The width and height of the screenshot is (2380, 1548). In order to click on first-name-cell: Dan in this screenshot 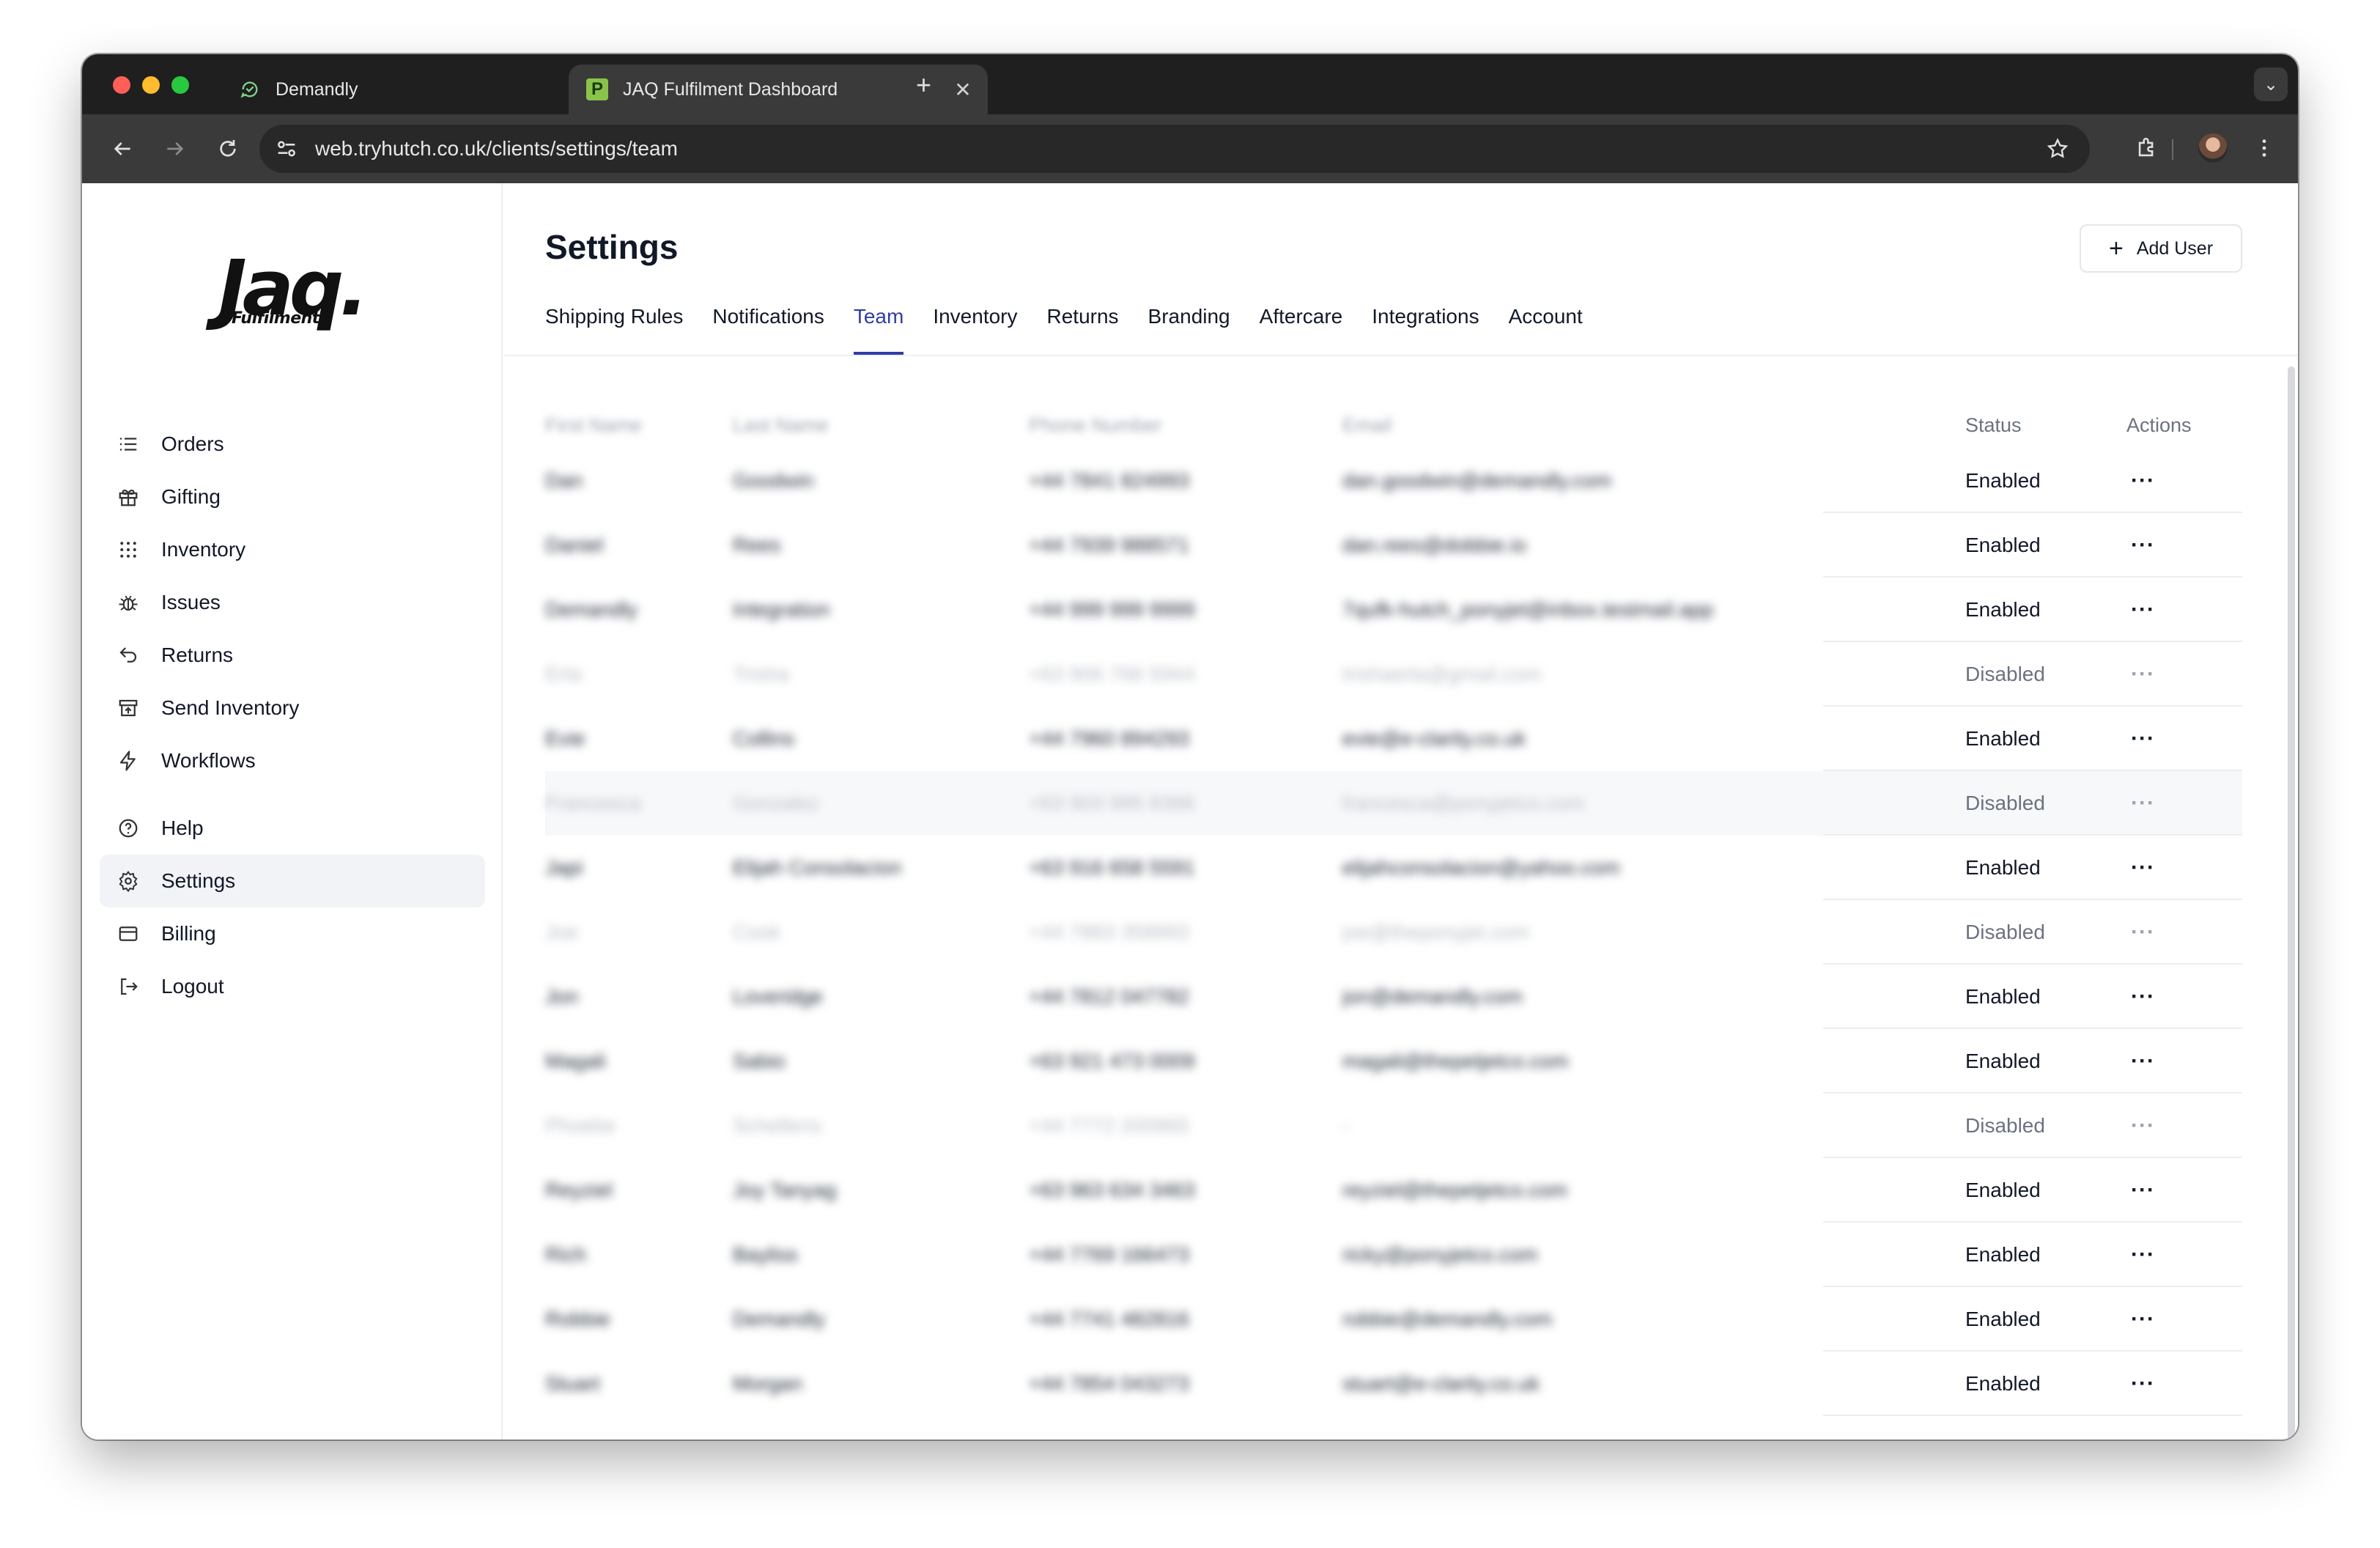, I will do `click(564, 480)`.